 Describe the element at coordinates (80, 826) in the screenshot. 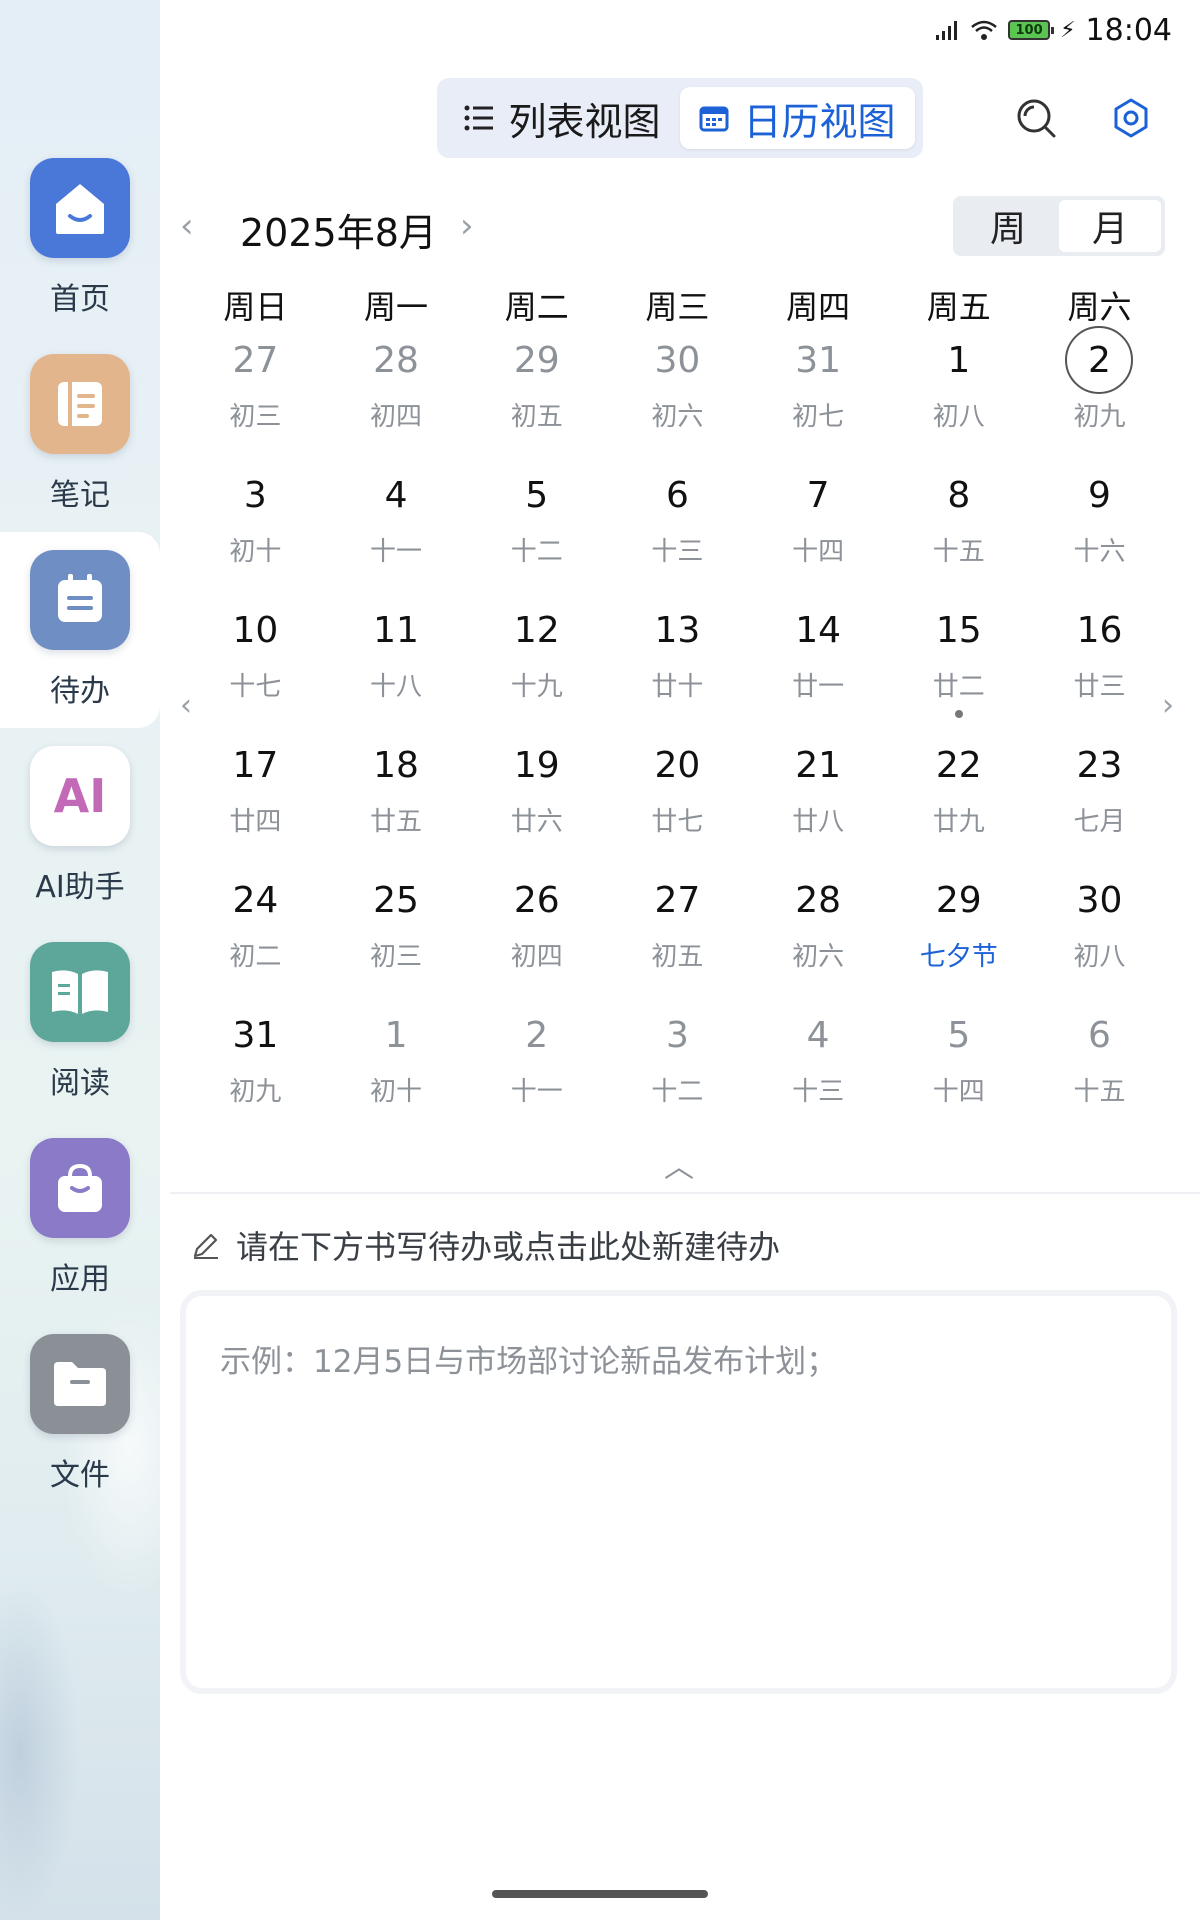

I see `sidebar-item-ai: AI AI助手` at that location.